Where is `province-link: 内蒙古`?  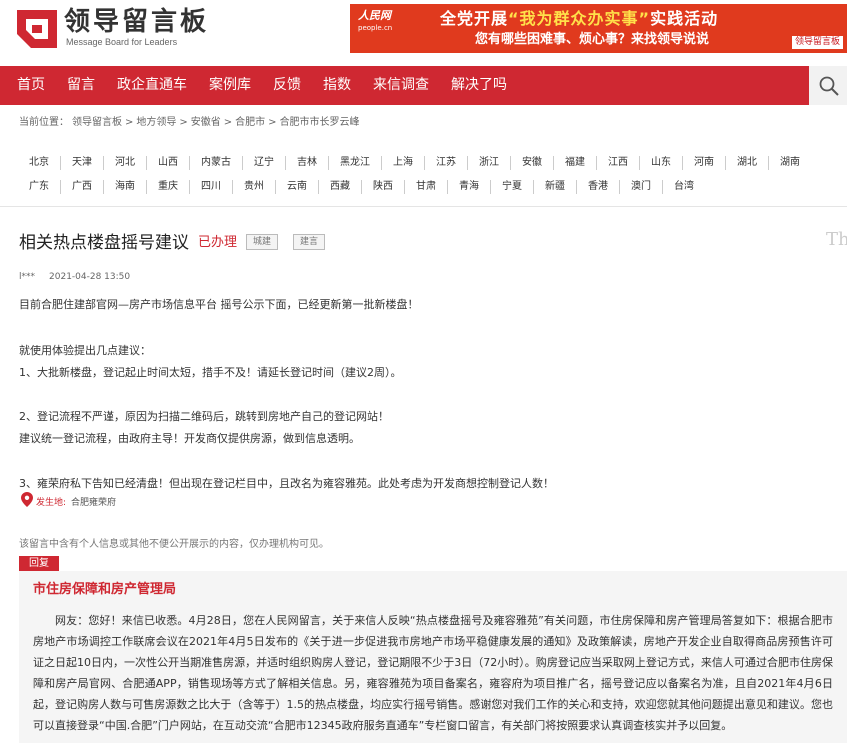
province-link: 内蒙古 is located at coordinates (215, 163).